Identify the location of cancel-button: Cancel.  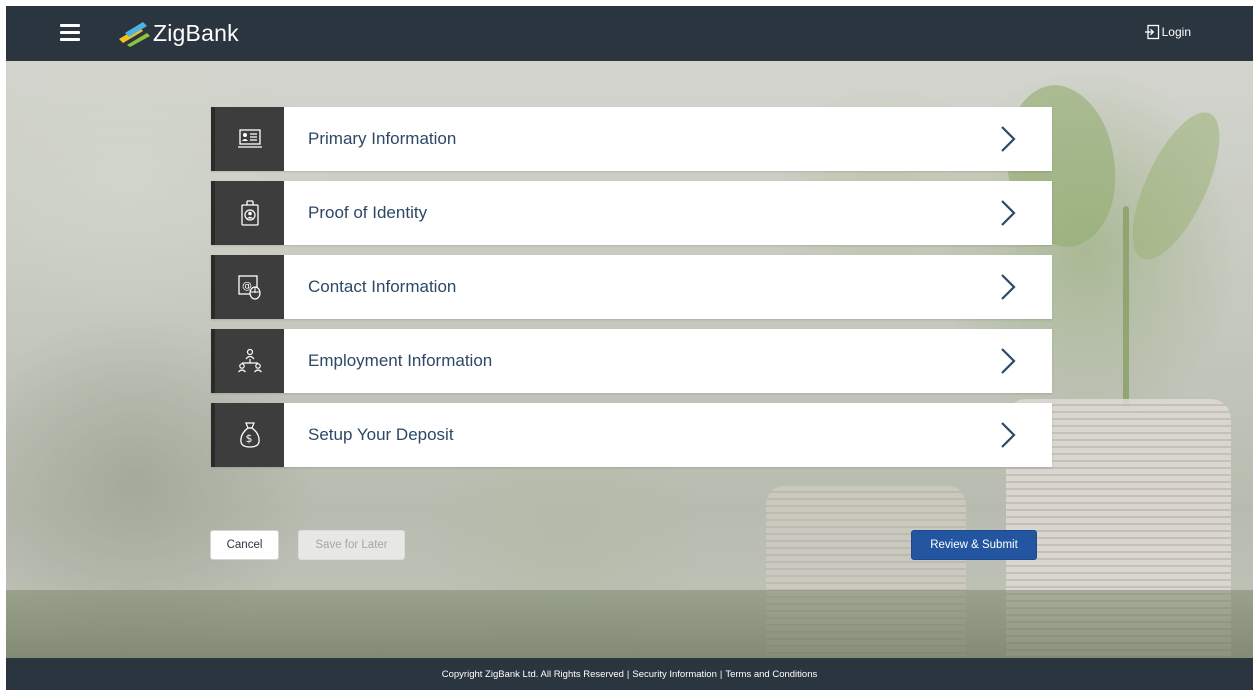
(244, 545).